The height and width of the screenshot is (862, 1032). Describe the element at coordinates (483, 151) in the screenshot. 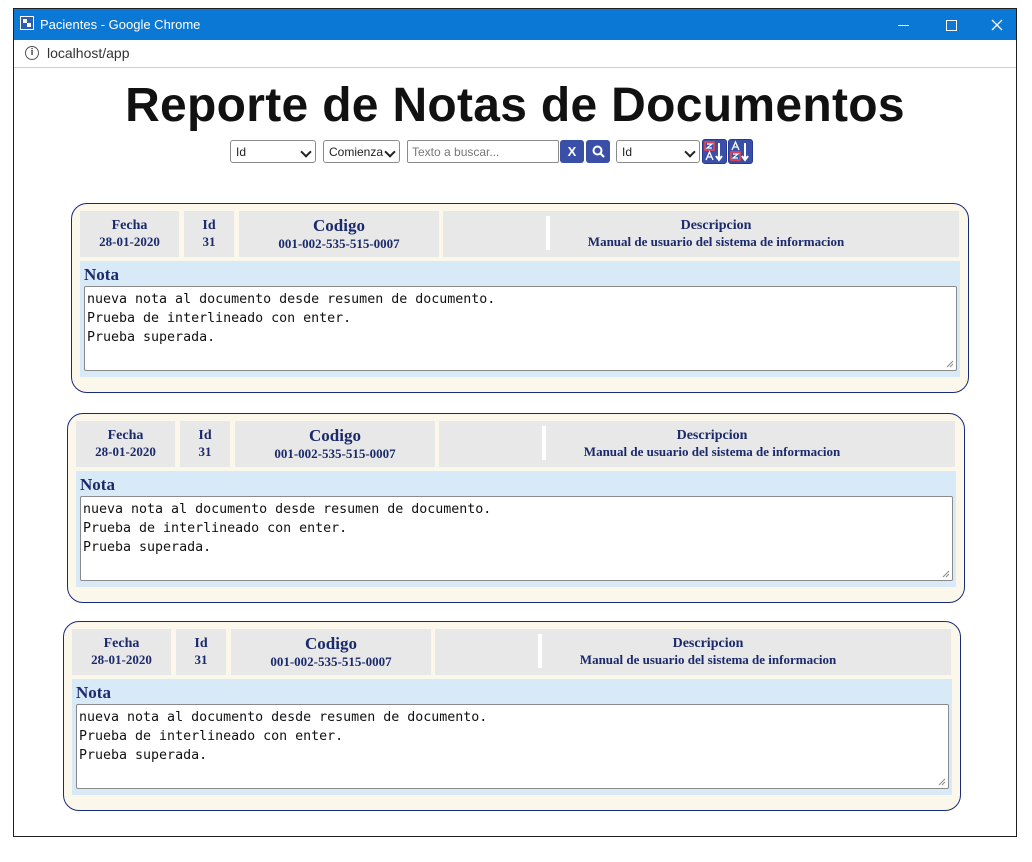

I see `search-input` at that location.